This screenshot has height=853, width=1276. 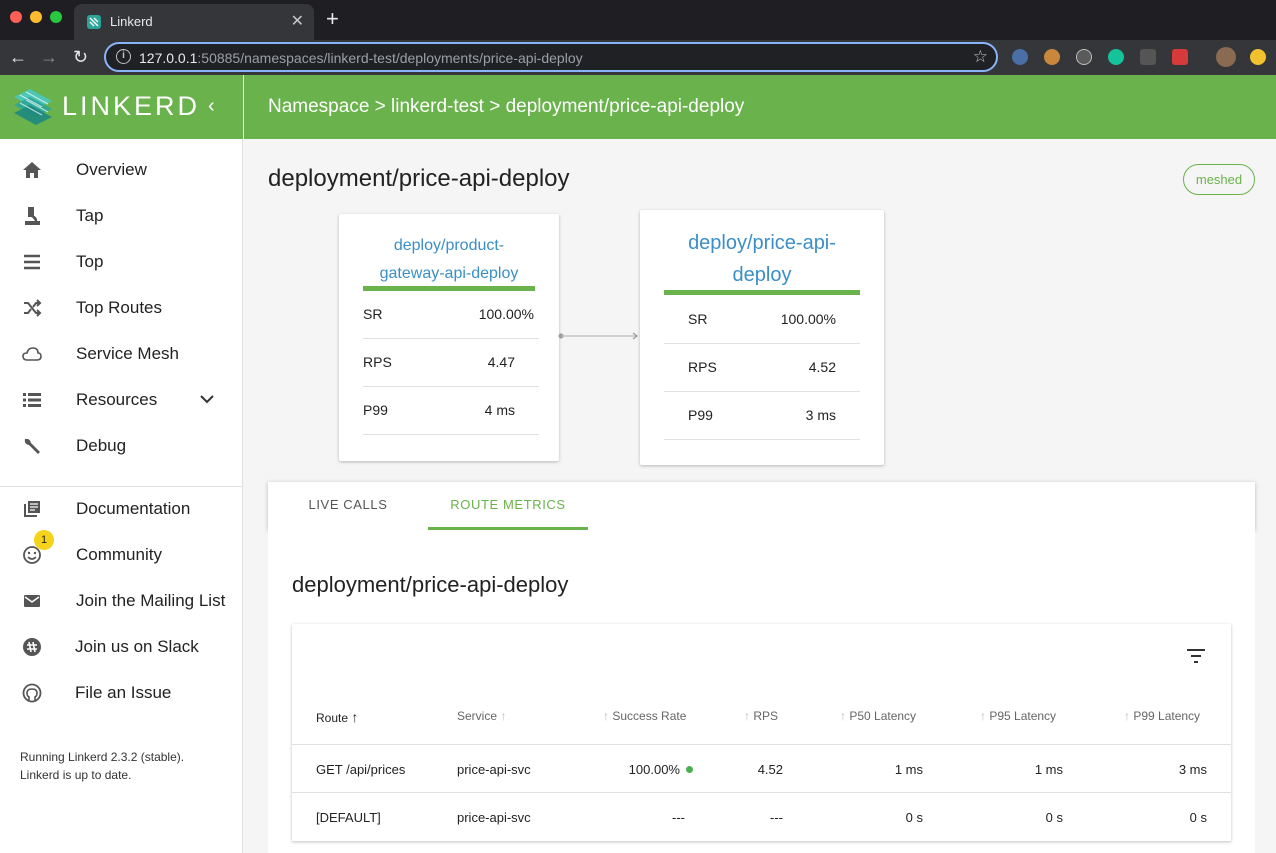 I want to click on microscope-icon, so click(x=32, y=216).